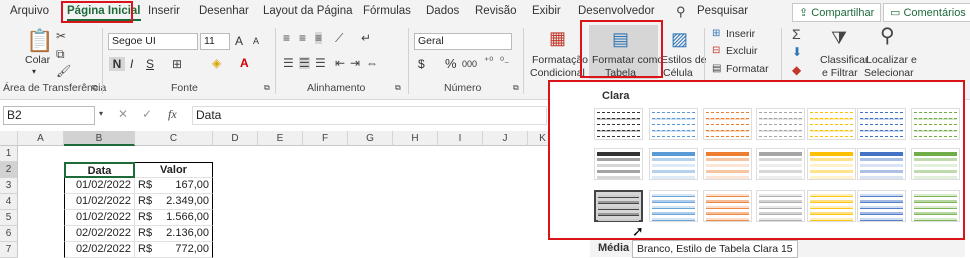 This screenshot has height=258, width=970. What do you see at coordinates (415, 138) in the screenshot?
I see `column-header: H` at bounding box center [415, 138].